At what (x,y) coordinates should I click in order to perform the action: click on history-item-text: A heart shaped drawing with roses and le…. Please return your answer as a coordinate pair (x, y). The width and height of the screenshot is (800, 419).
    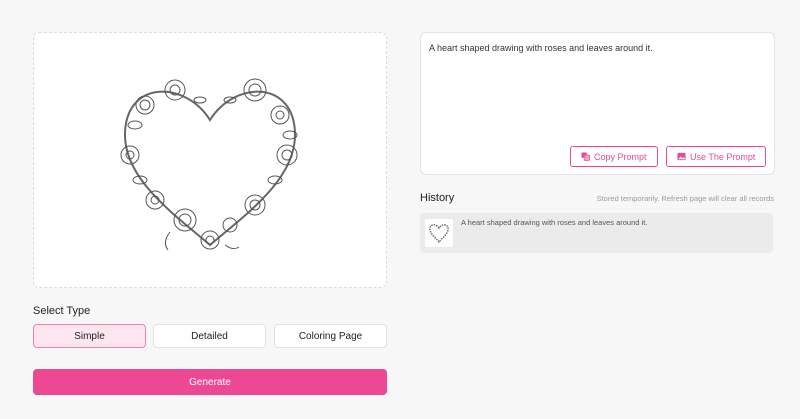
    Looking at the image, I should click on (554, 222).